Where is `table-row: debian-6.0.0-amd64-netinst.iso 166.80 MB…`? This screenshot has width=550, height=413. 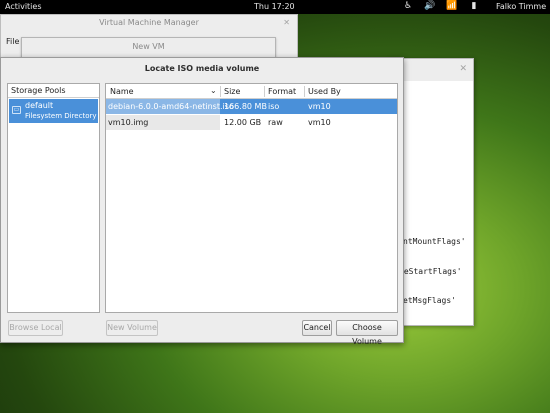 table-row: debian-6.0.0-amd64-netinst.iso 166.80 MB… is located at coordinates (251, 106).